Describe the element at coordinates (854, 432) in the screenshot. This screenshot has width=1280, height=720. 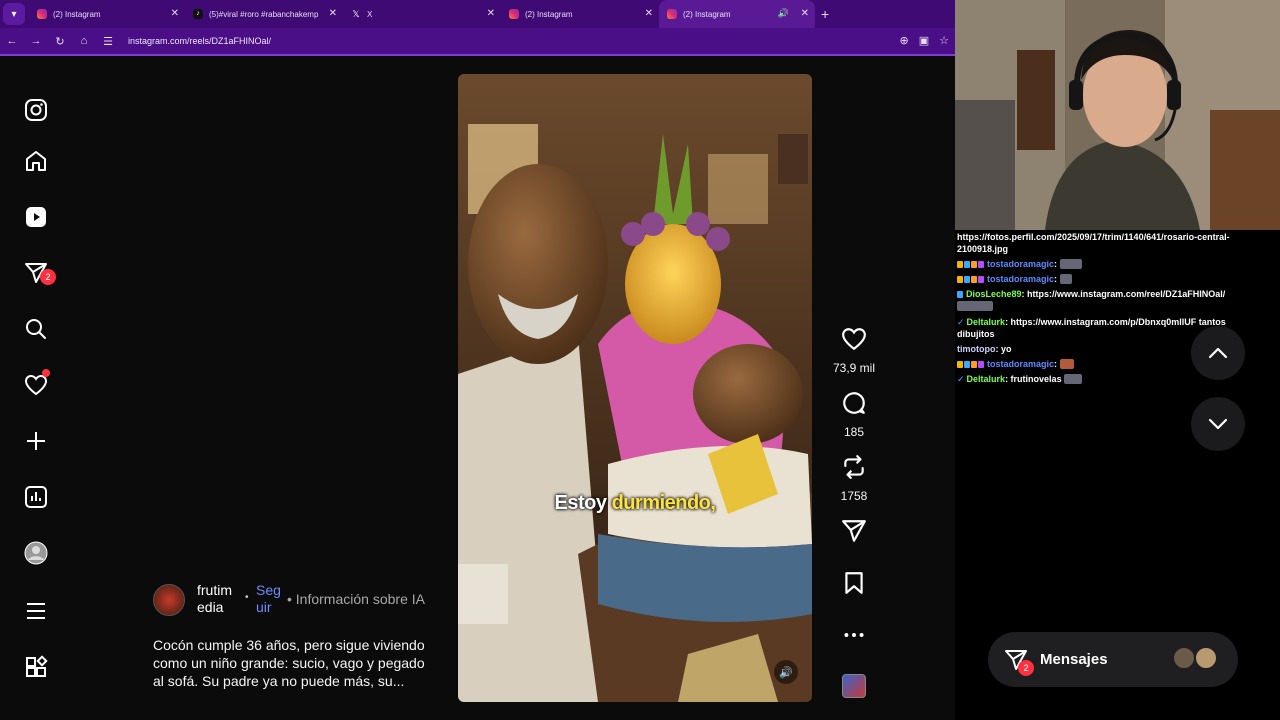
I see `comment-count: 185` at that location.